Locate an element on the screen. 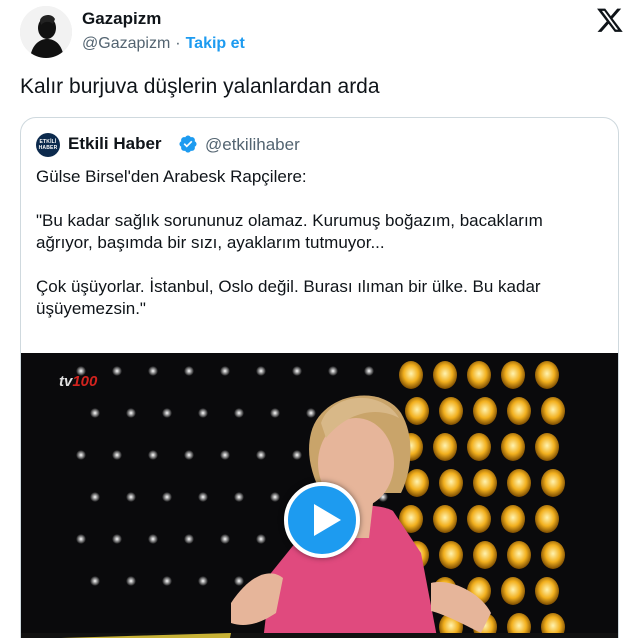  author-meta-row: @Gazapizm · Takip et is located at coordinates (163, 44).